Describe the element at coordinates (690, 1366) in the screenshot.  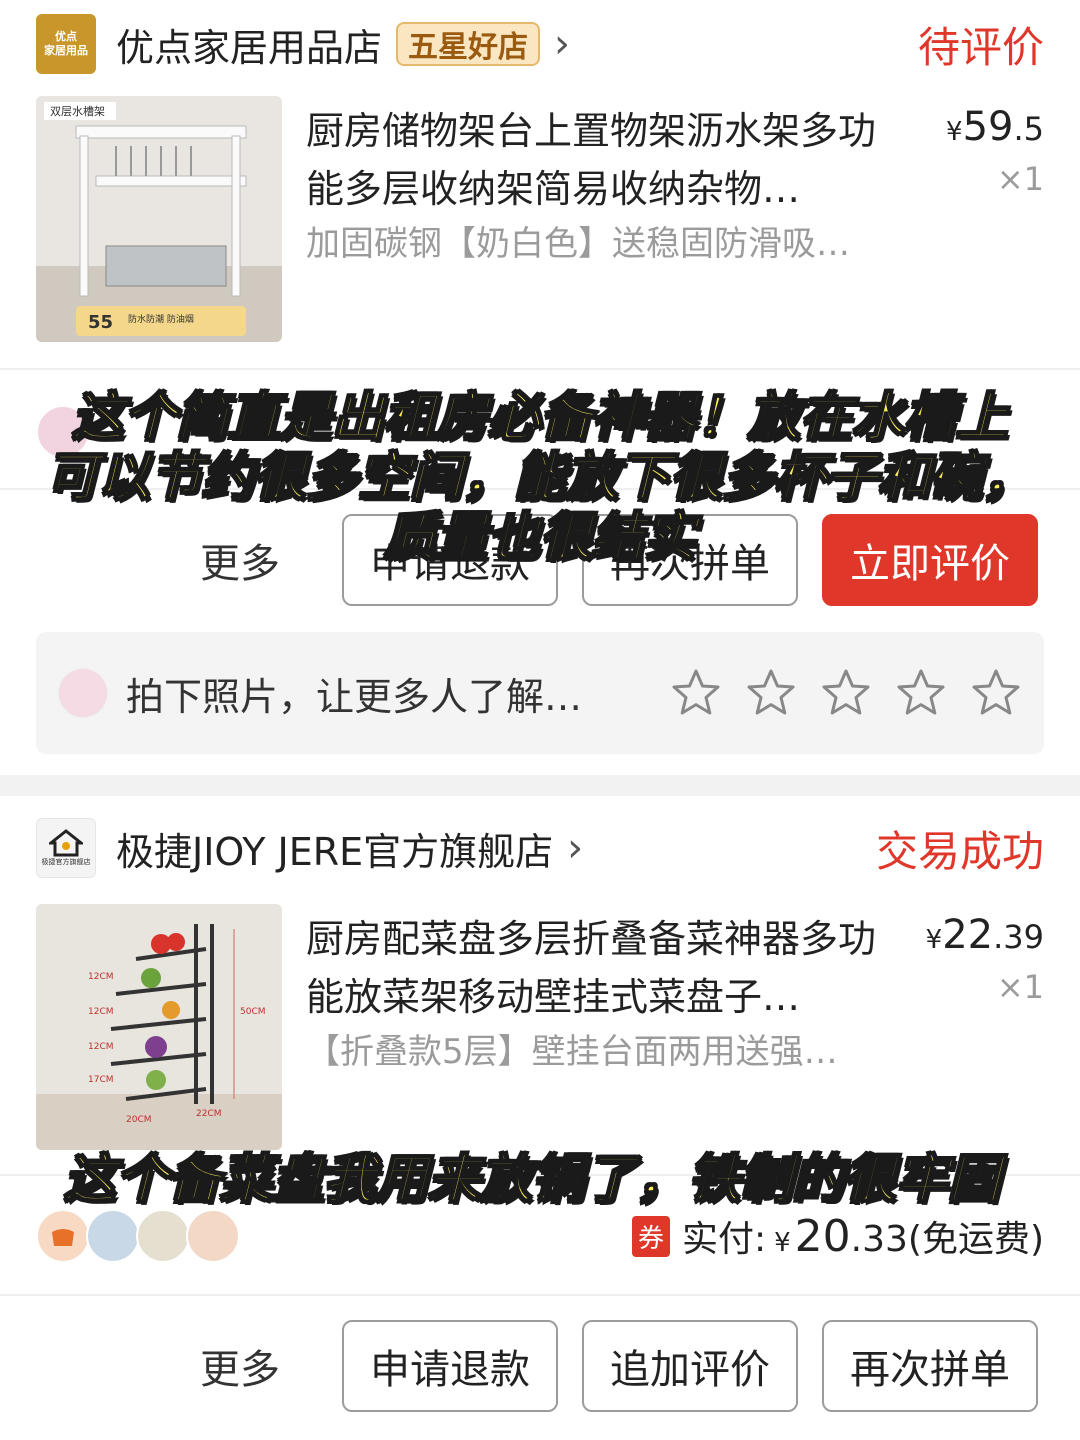
I see `add-review-button: 追加评价` at that location.